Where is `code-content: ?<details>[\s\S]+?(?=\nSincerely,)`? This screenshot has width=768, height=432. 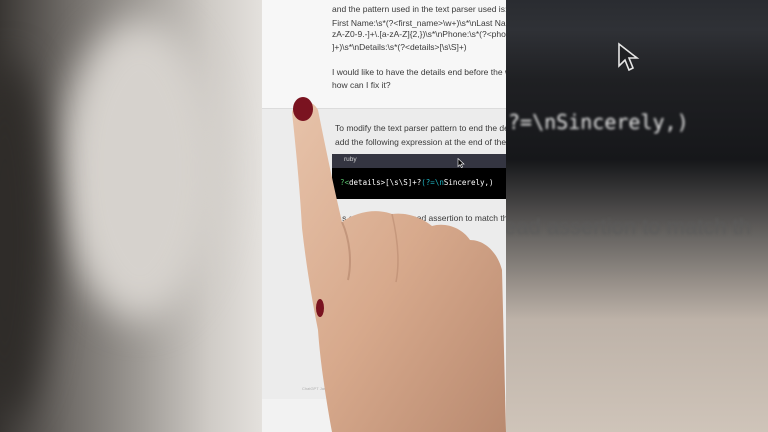 code-content: ?<details>[\s\S]+?(?=\nSincerely,) is located at coordinates (417, 182).